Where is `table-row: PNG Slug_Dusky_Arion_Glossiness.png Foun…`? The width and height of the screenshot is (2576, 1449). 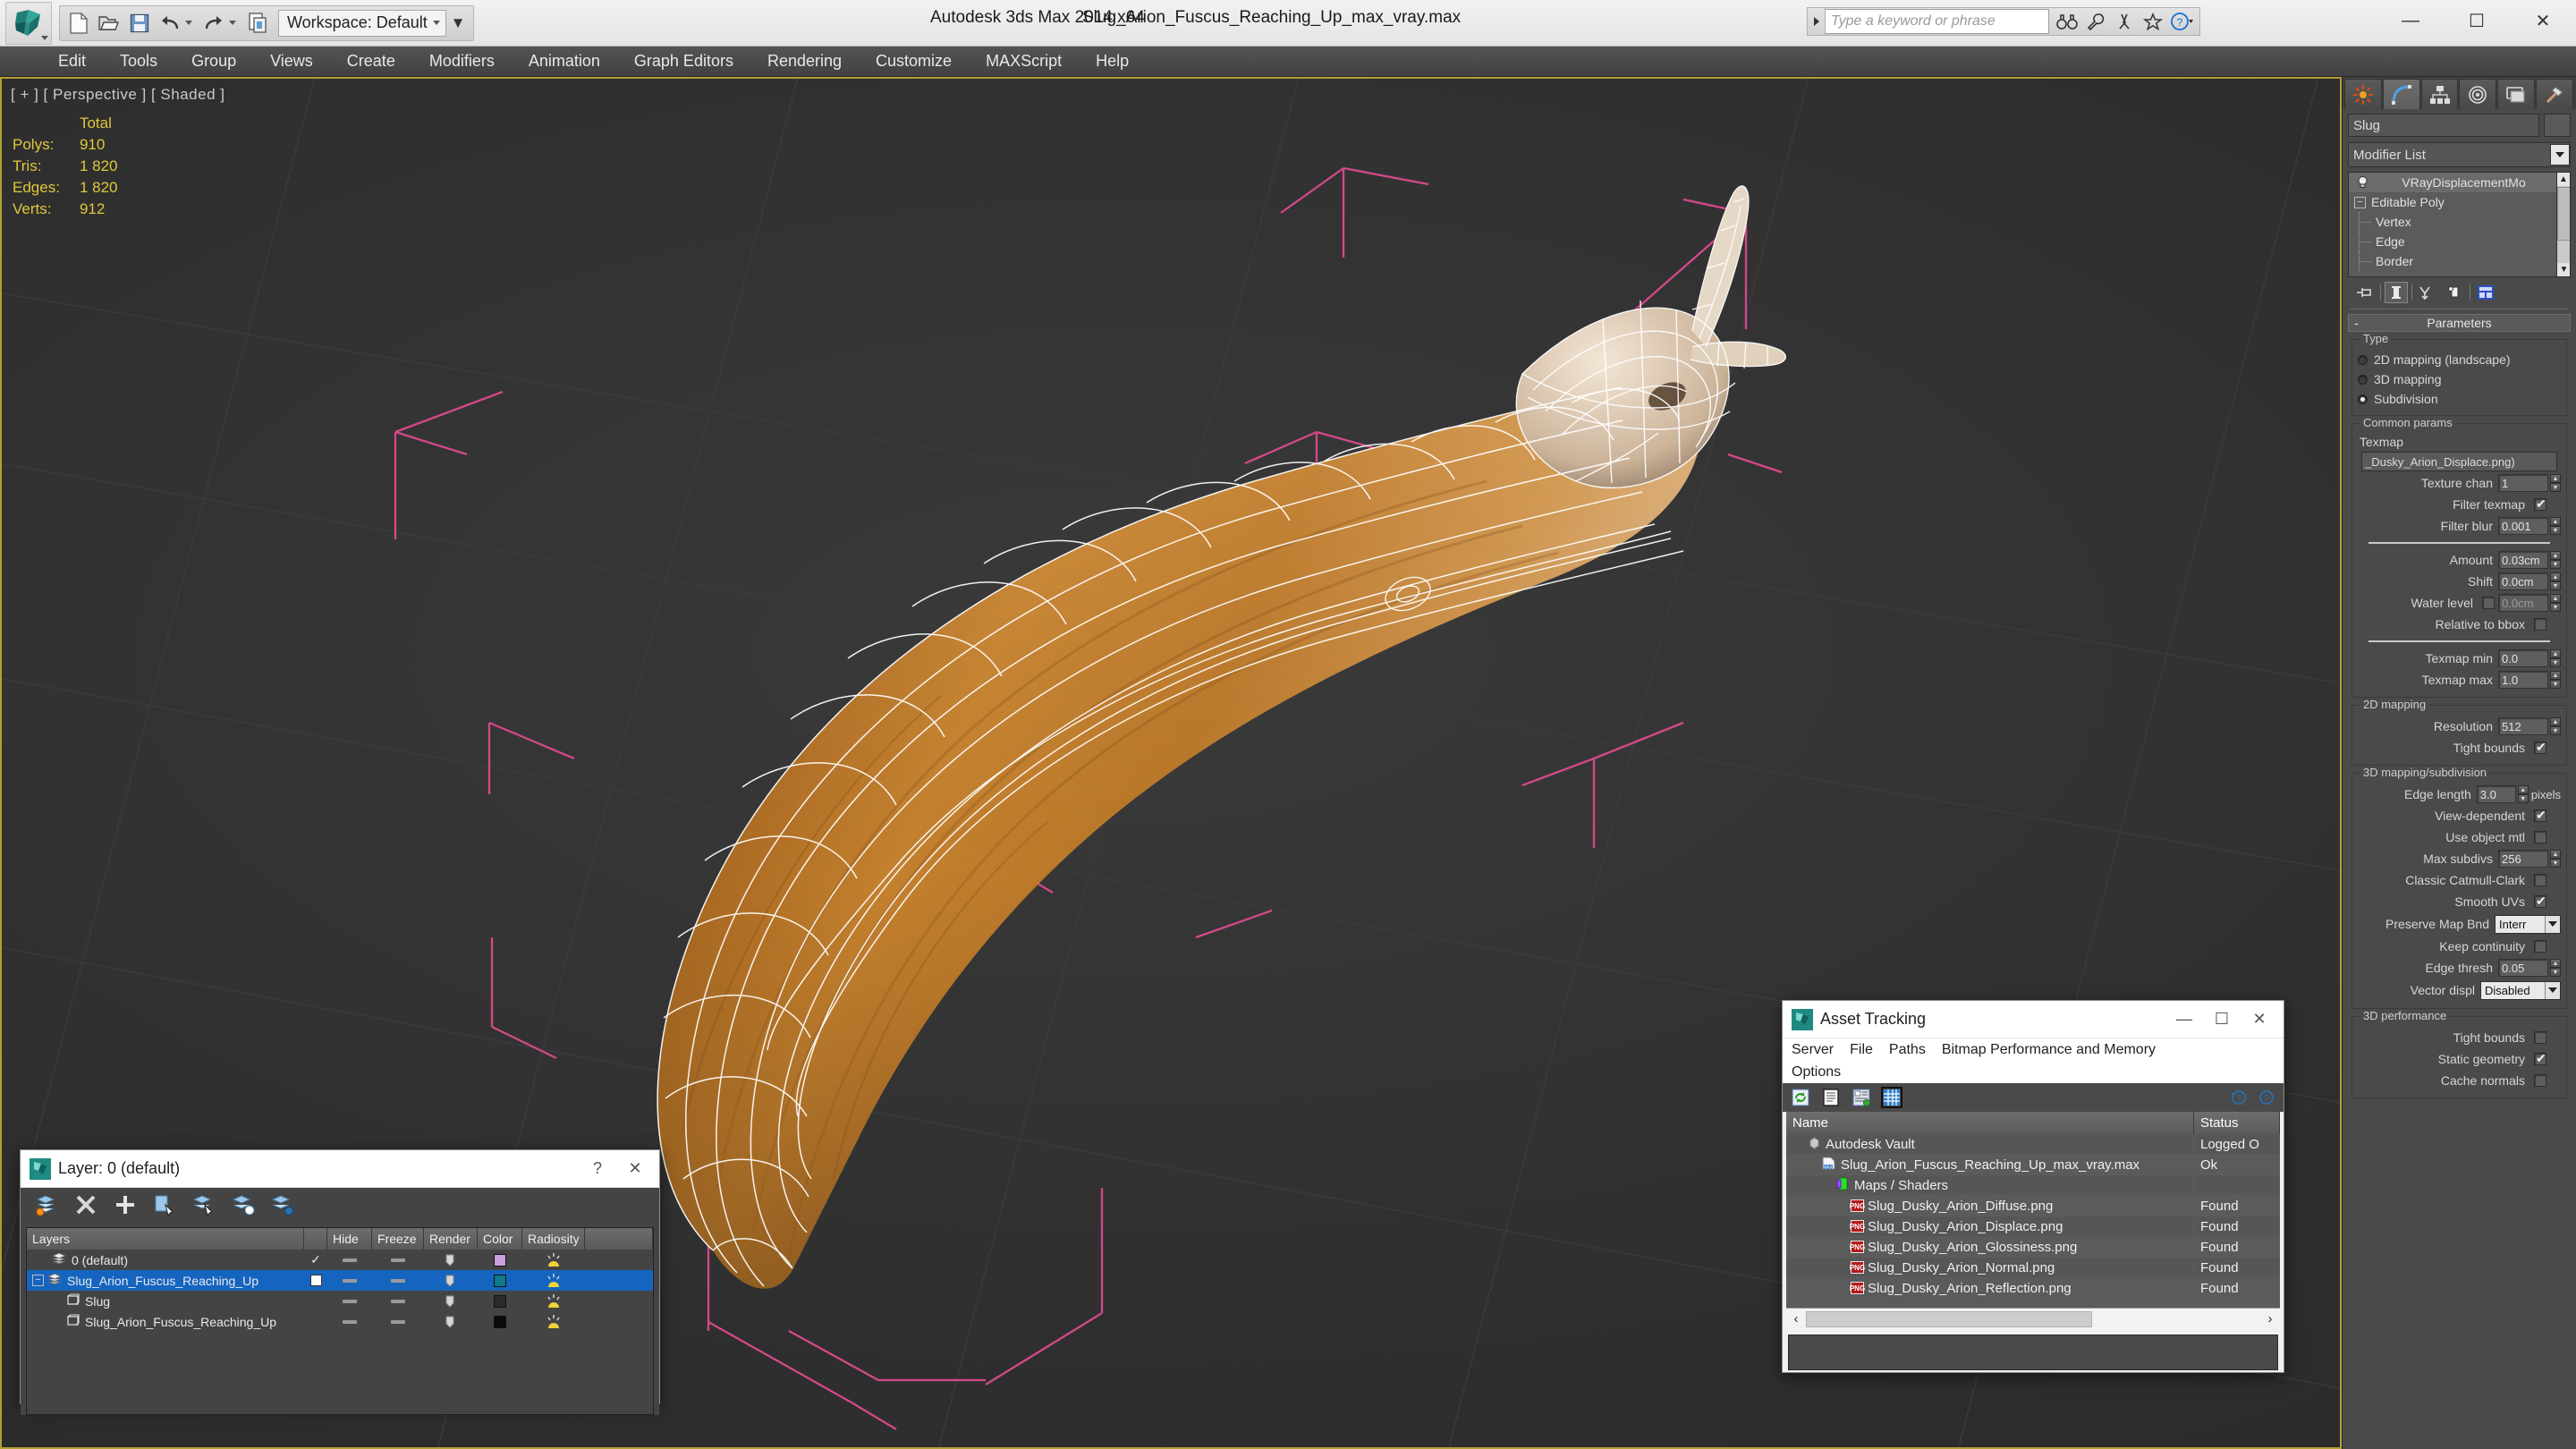
table-row: PNG Slug_Dusky_Arion_Glossiness.png Foun… is located at coordinates (2033, 1247).